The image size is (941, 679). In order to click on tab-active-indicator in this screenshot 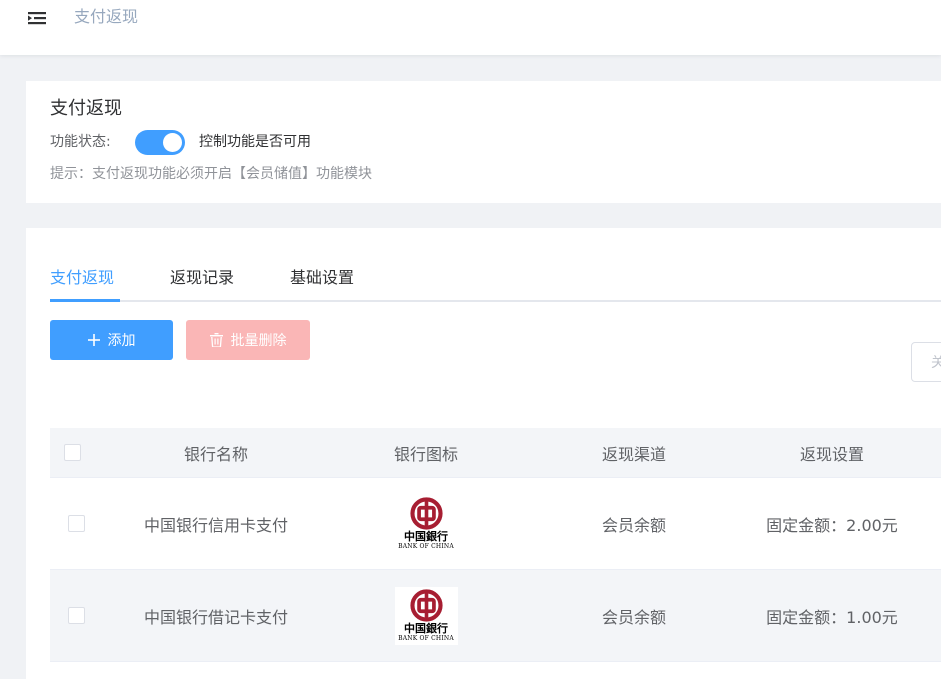, I will do `click(85, 300)`.